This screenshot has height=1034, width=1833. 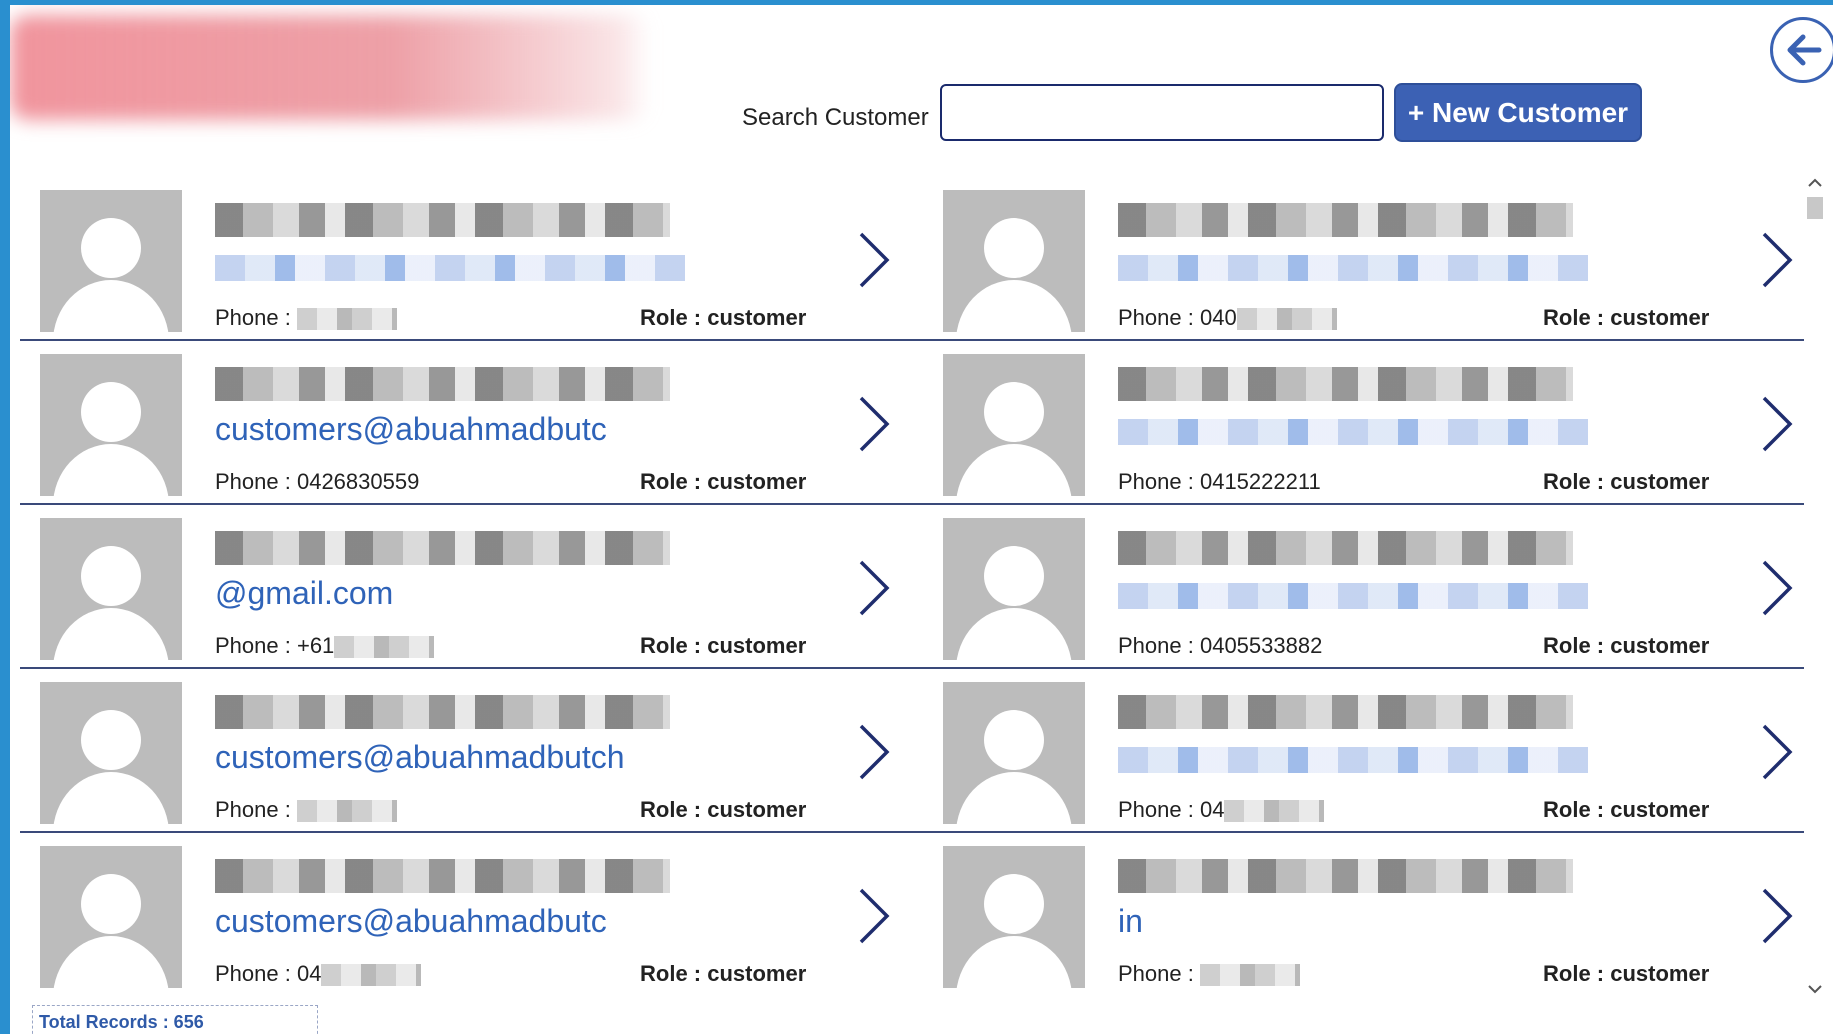 What do you see at coordinates (1815, 183) in the screenshot?
I see `scroll-up-icon` at bounding box center [1815, 183].